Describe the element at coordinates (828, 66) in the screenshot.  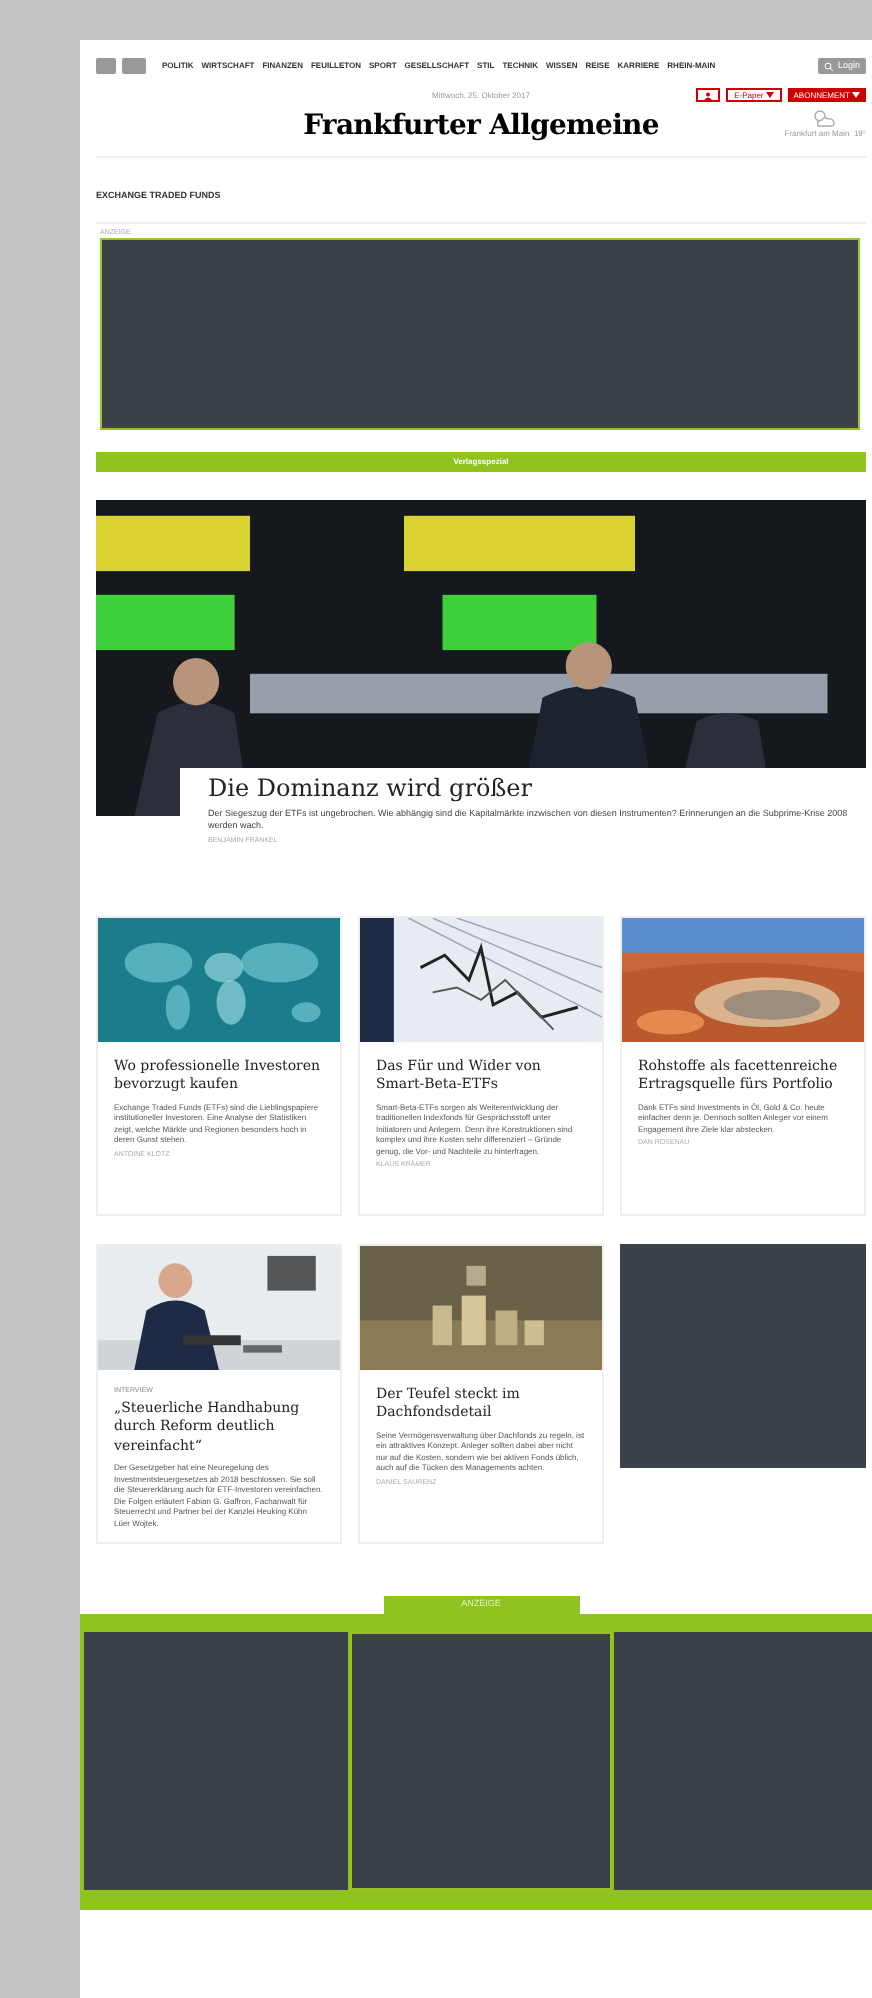
I see `search-icon` at that location.